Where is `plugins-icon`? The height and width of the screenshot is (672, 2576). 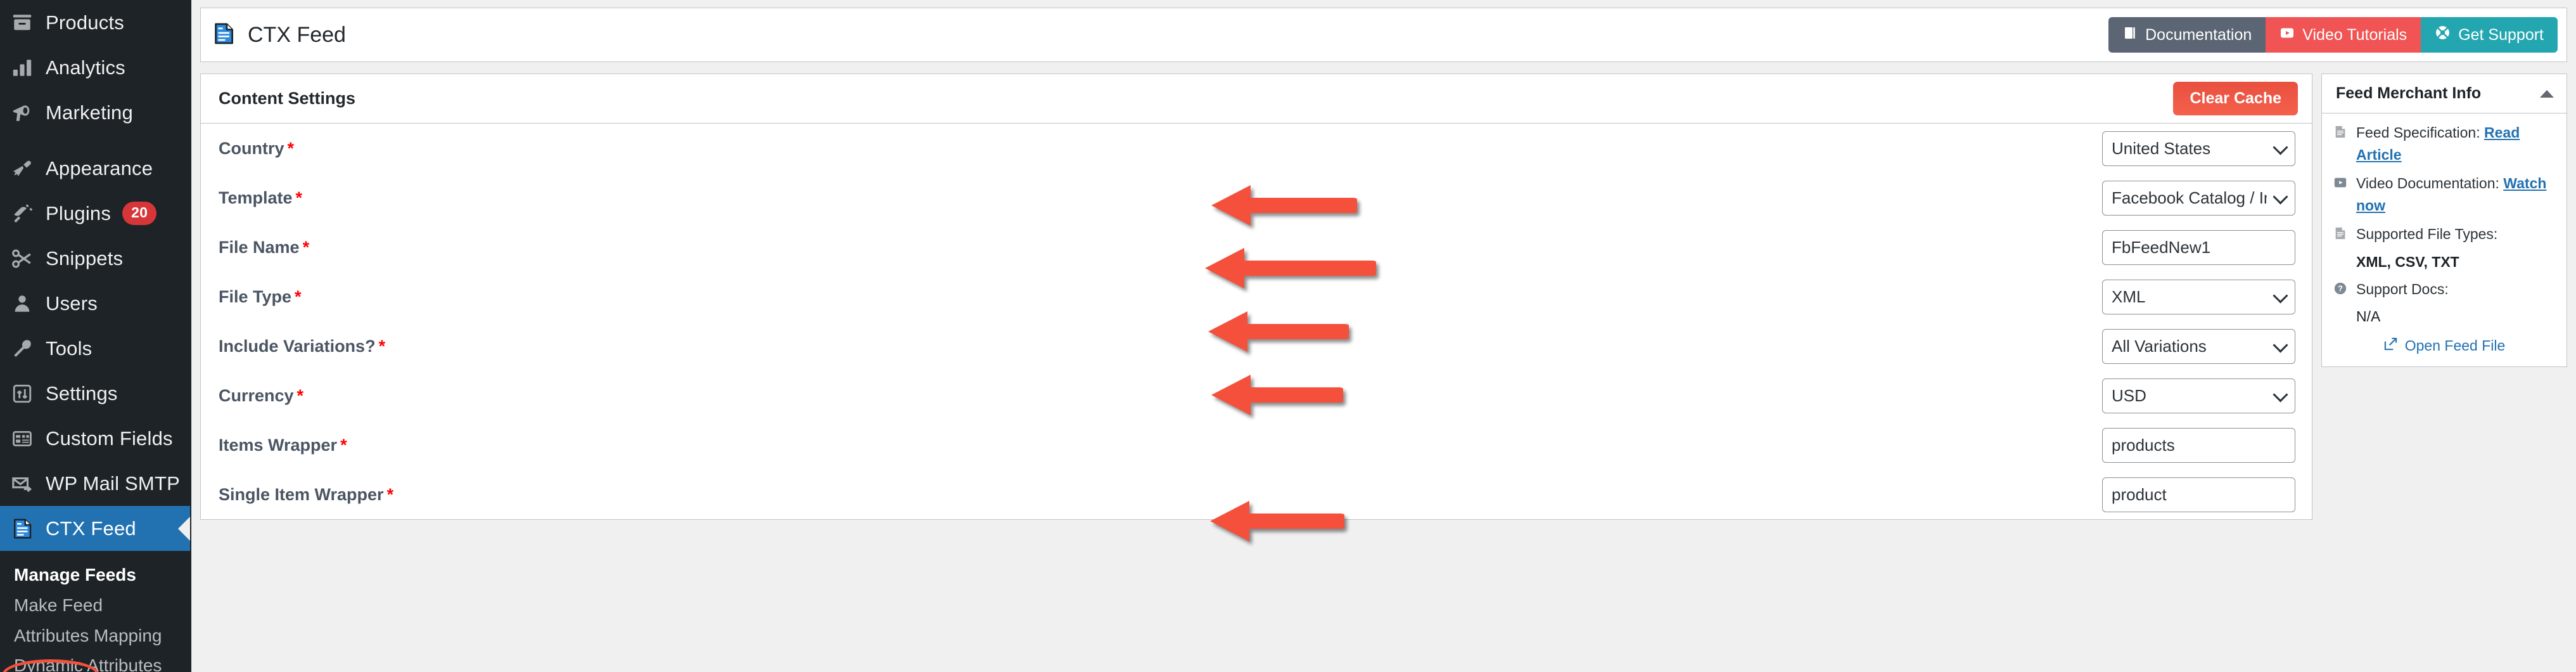
plugins-icon is located at coordinates (28, 213).